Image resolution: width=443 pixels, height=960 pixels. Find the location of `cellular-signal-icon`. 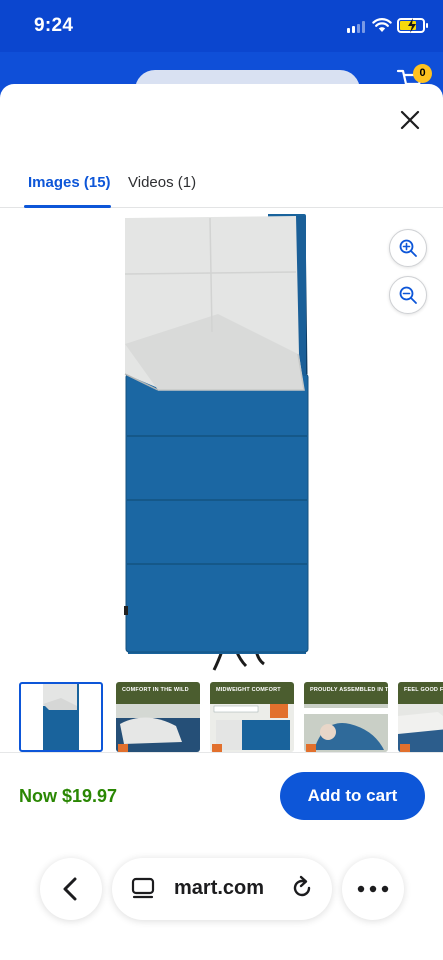

cellular-signal-icon is located at coordinates (356, 27).